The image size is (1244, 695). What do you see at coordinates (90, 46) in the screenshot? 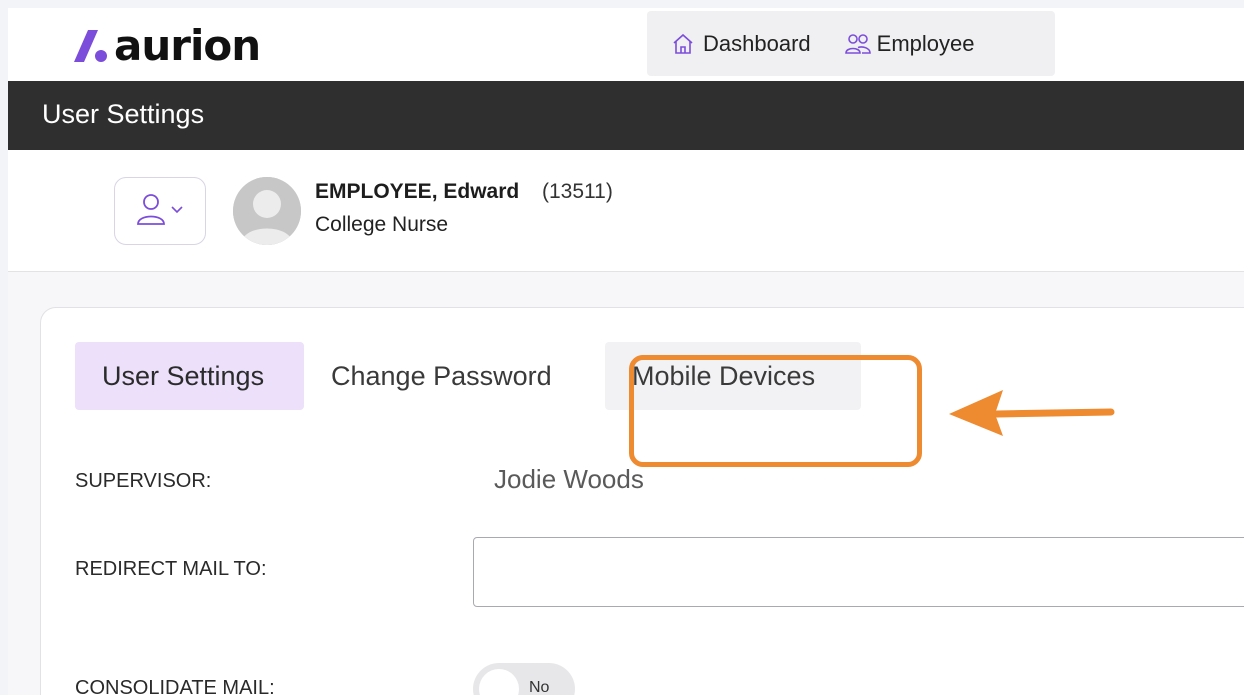
I see `aurion-logo-mark-icon` at bounding box center [90, 46].